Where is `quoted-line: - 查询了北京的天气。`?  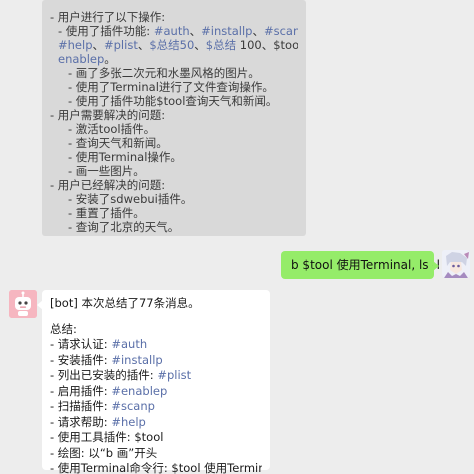
quoted-line: - 查询了北京的天气。 is located at coordinates (174, 227).